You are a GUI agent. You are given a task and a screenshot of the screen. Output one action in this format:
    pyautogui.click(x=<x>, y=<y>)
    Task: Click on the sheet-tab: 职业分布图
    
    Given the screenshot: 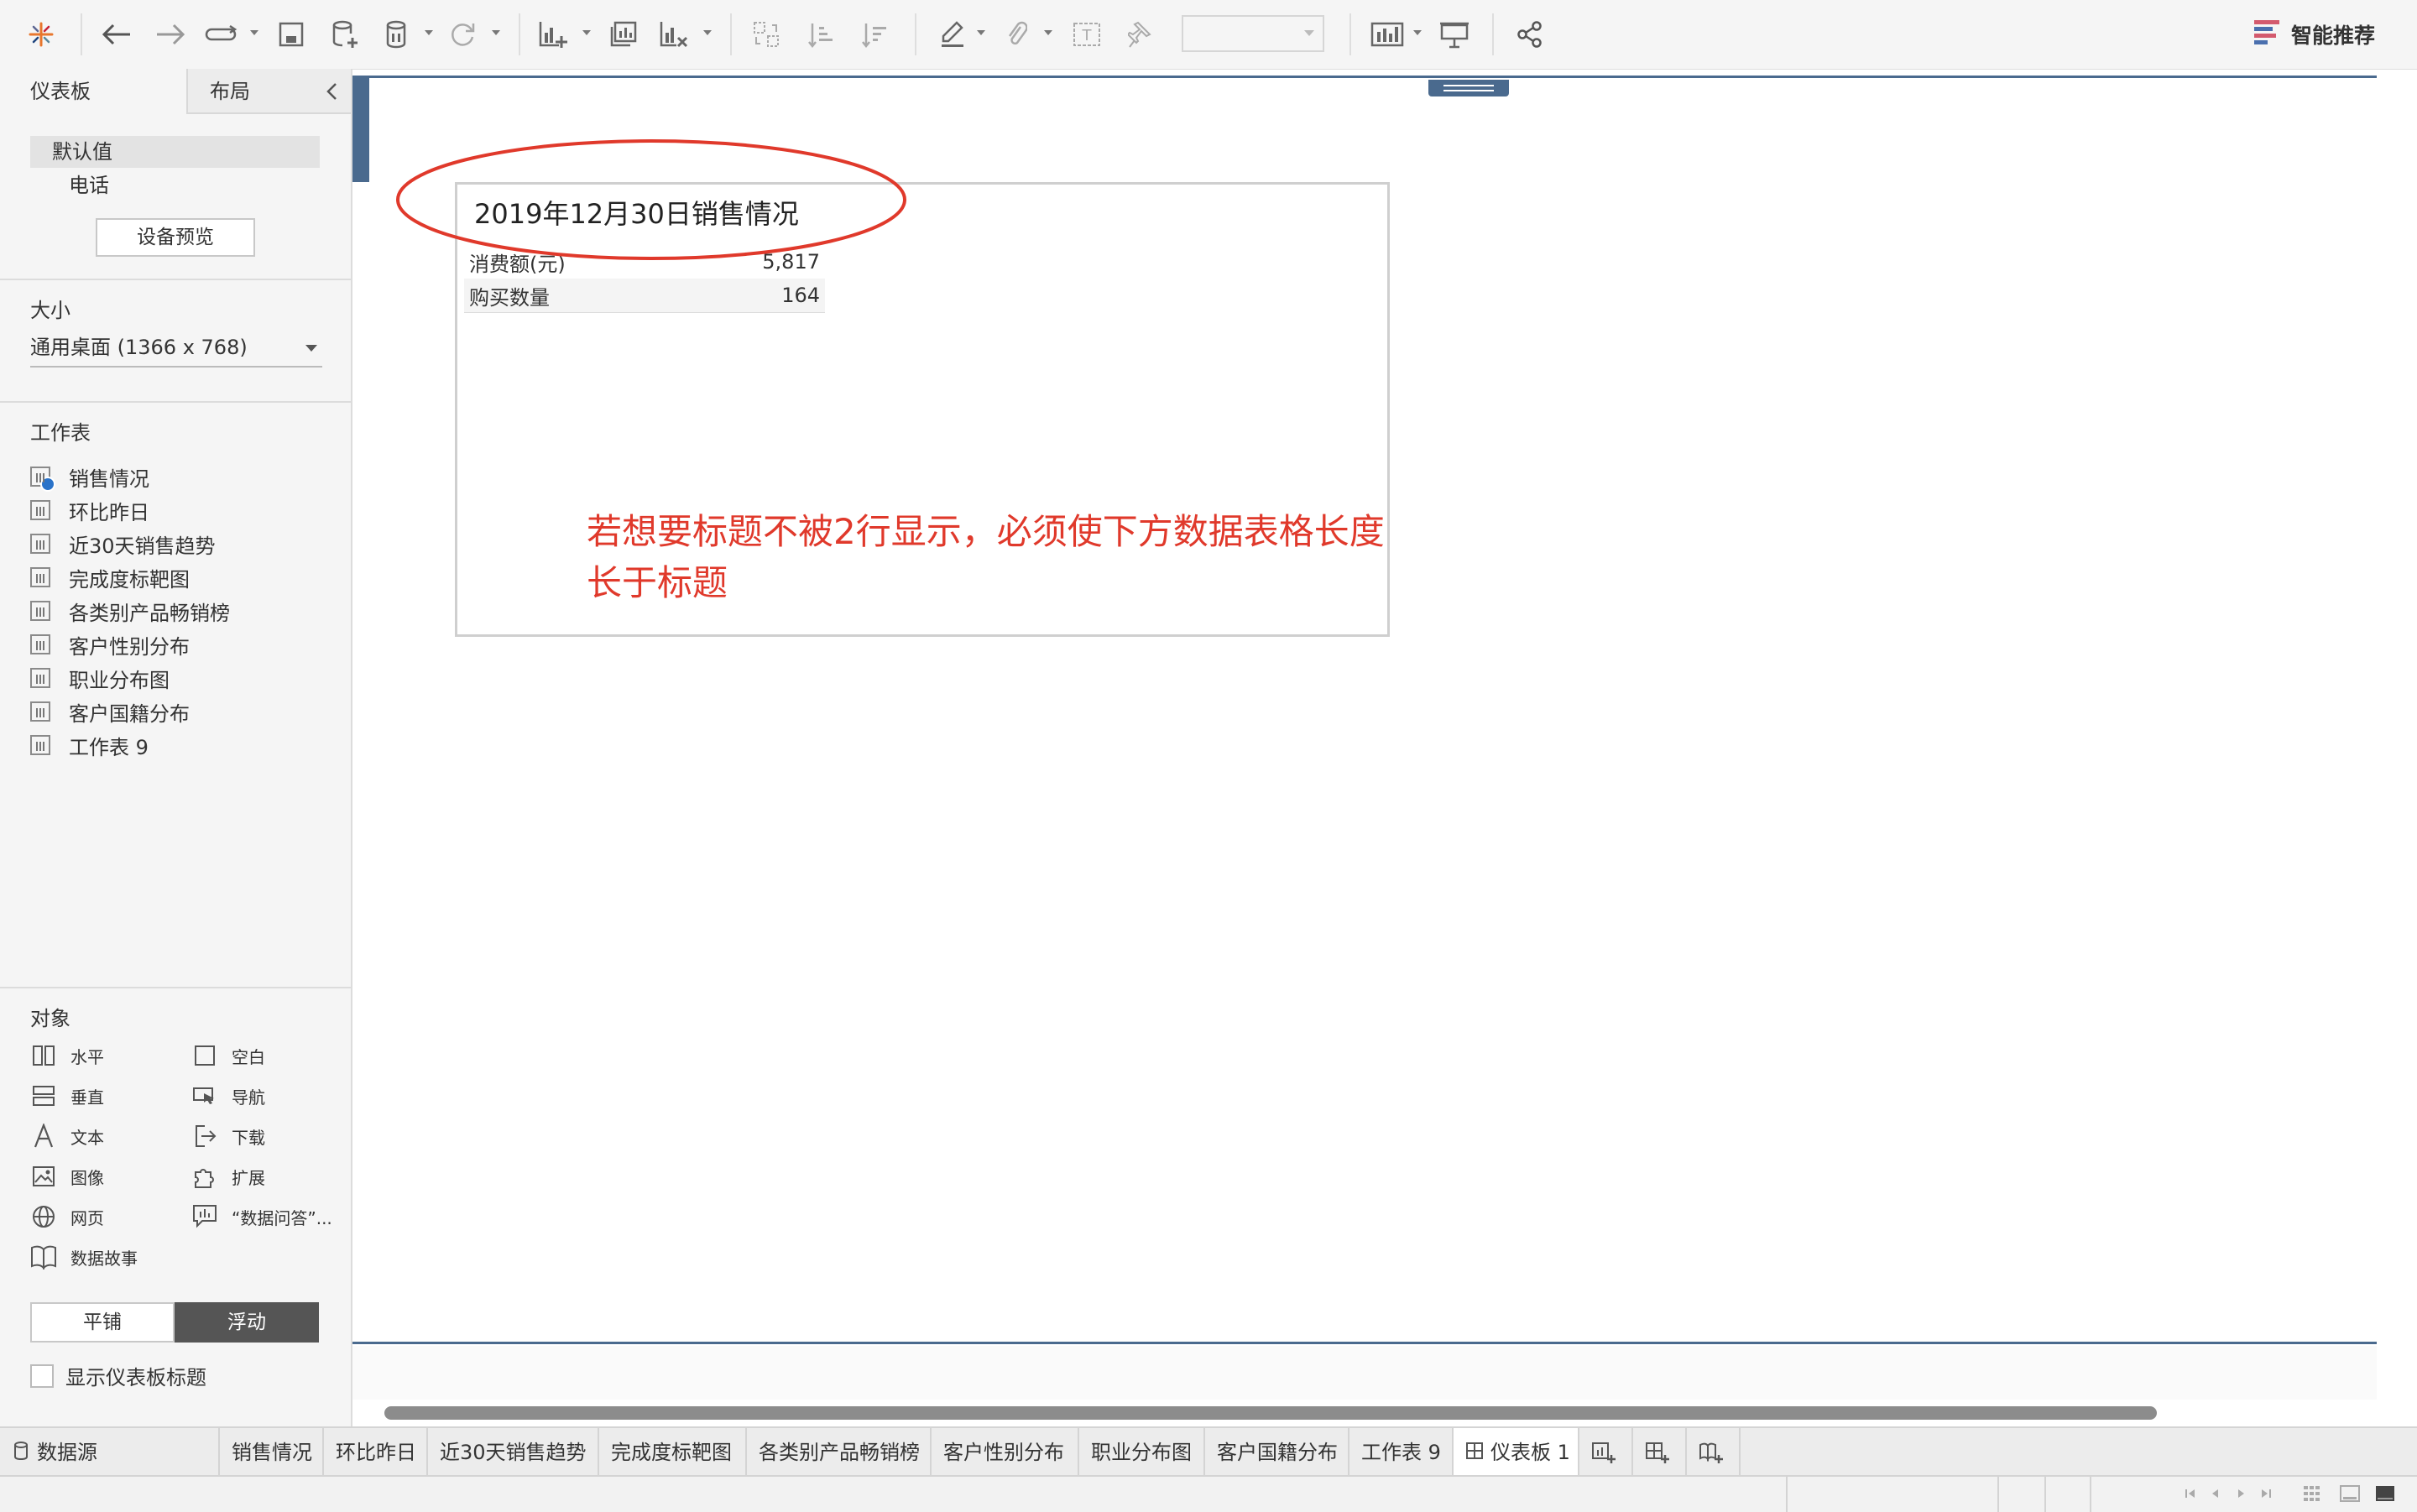 What is the action you would take?
    pyautogui.click(x=1142, y=1453)
    